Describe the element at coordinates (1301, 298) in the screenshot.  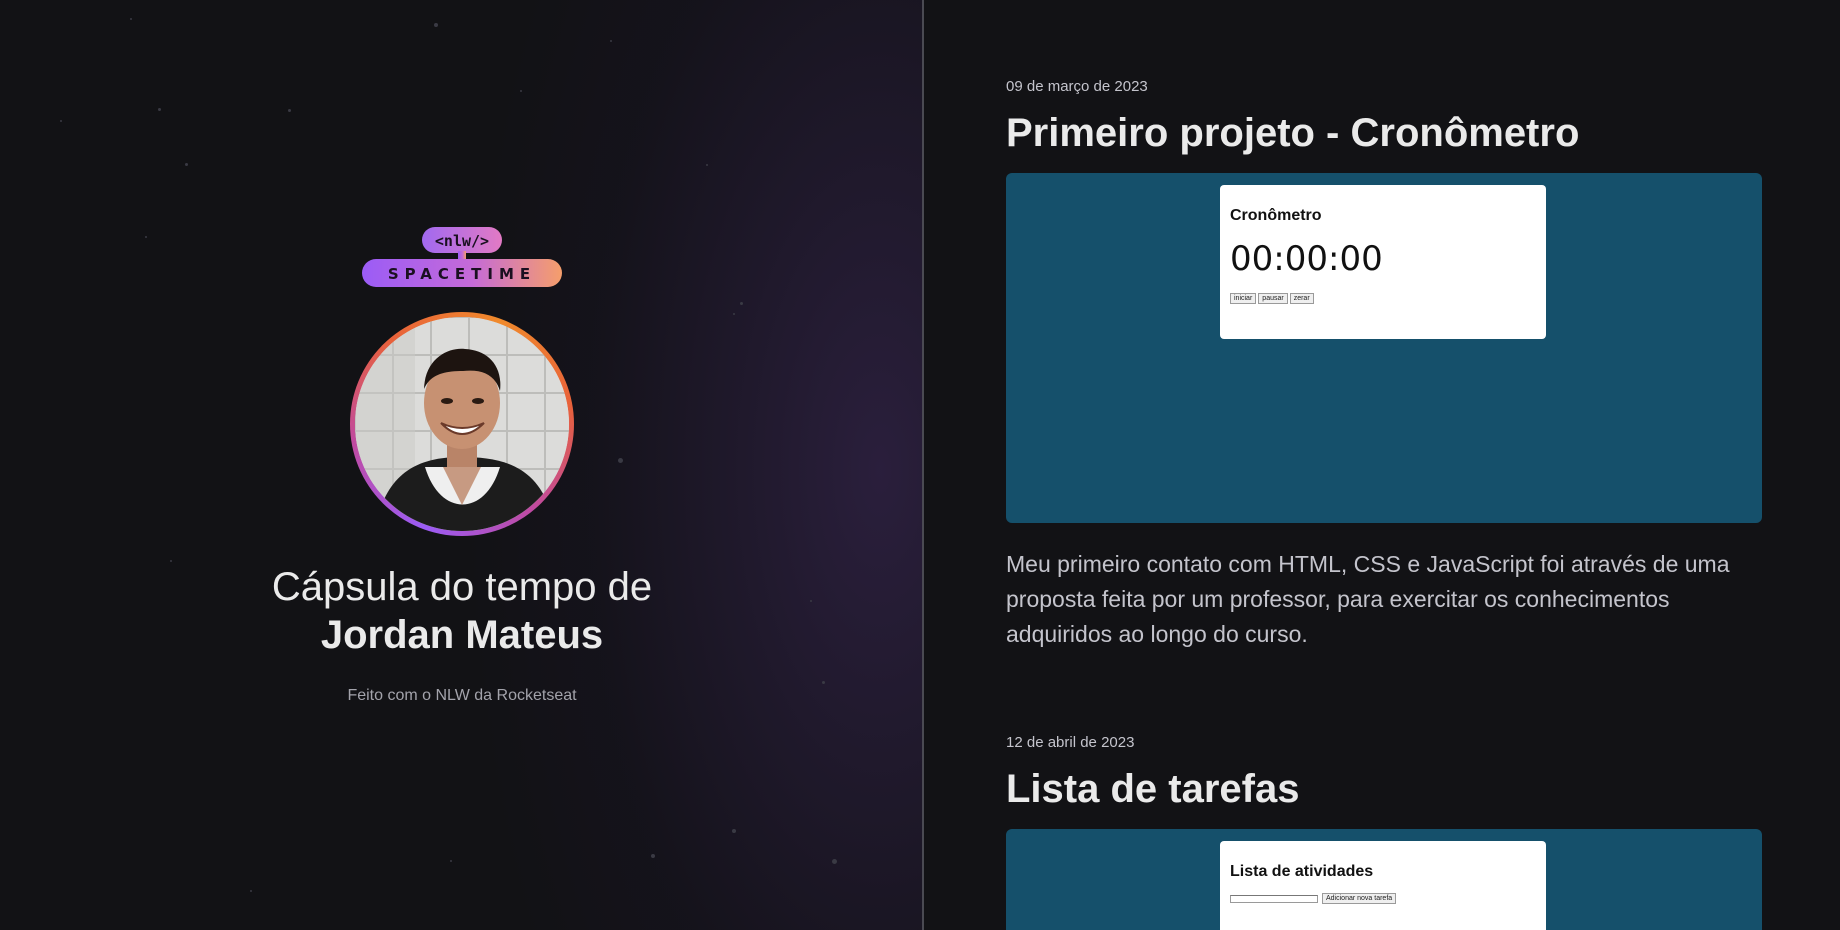
I see `reset-button: zerar` at that location.